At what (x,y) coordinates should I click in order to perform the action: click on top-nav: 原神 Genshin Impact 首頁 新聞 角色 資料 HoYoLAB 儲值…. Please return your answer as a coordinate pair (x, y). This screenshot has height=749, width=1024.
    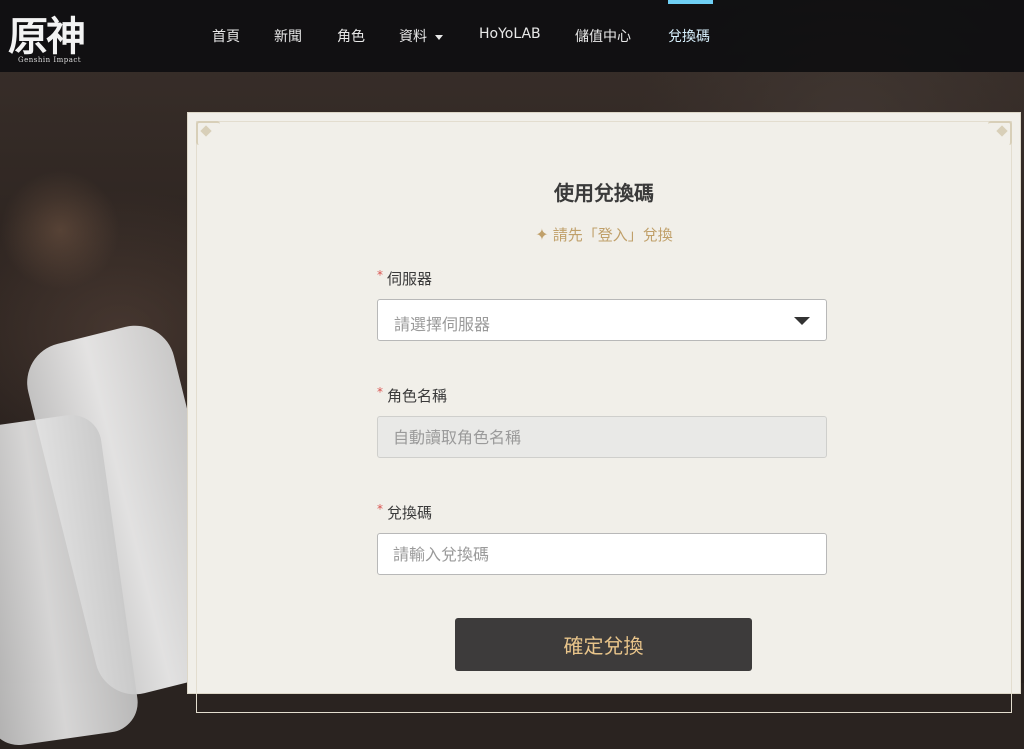
    Looking at the image, I should click on (512, 36).